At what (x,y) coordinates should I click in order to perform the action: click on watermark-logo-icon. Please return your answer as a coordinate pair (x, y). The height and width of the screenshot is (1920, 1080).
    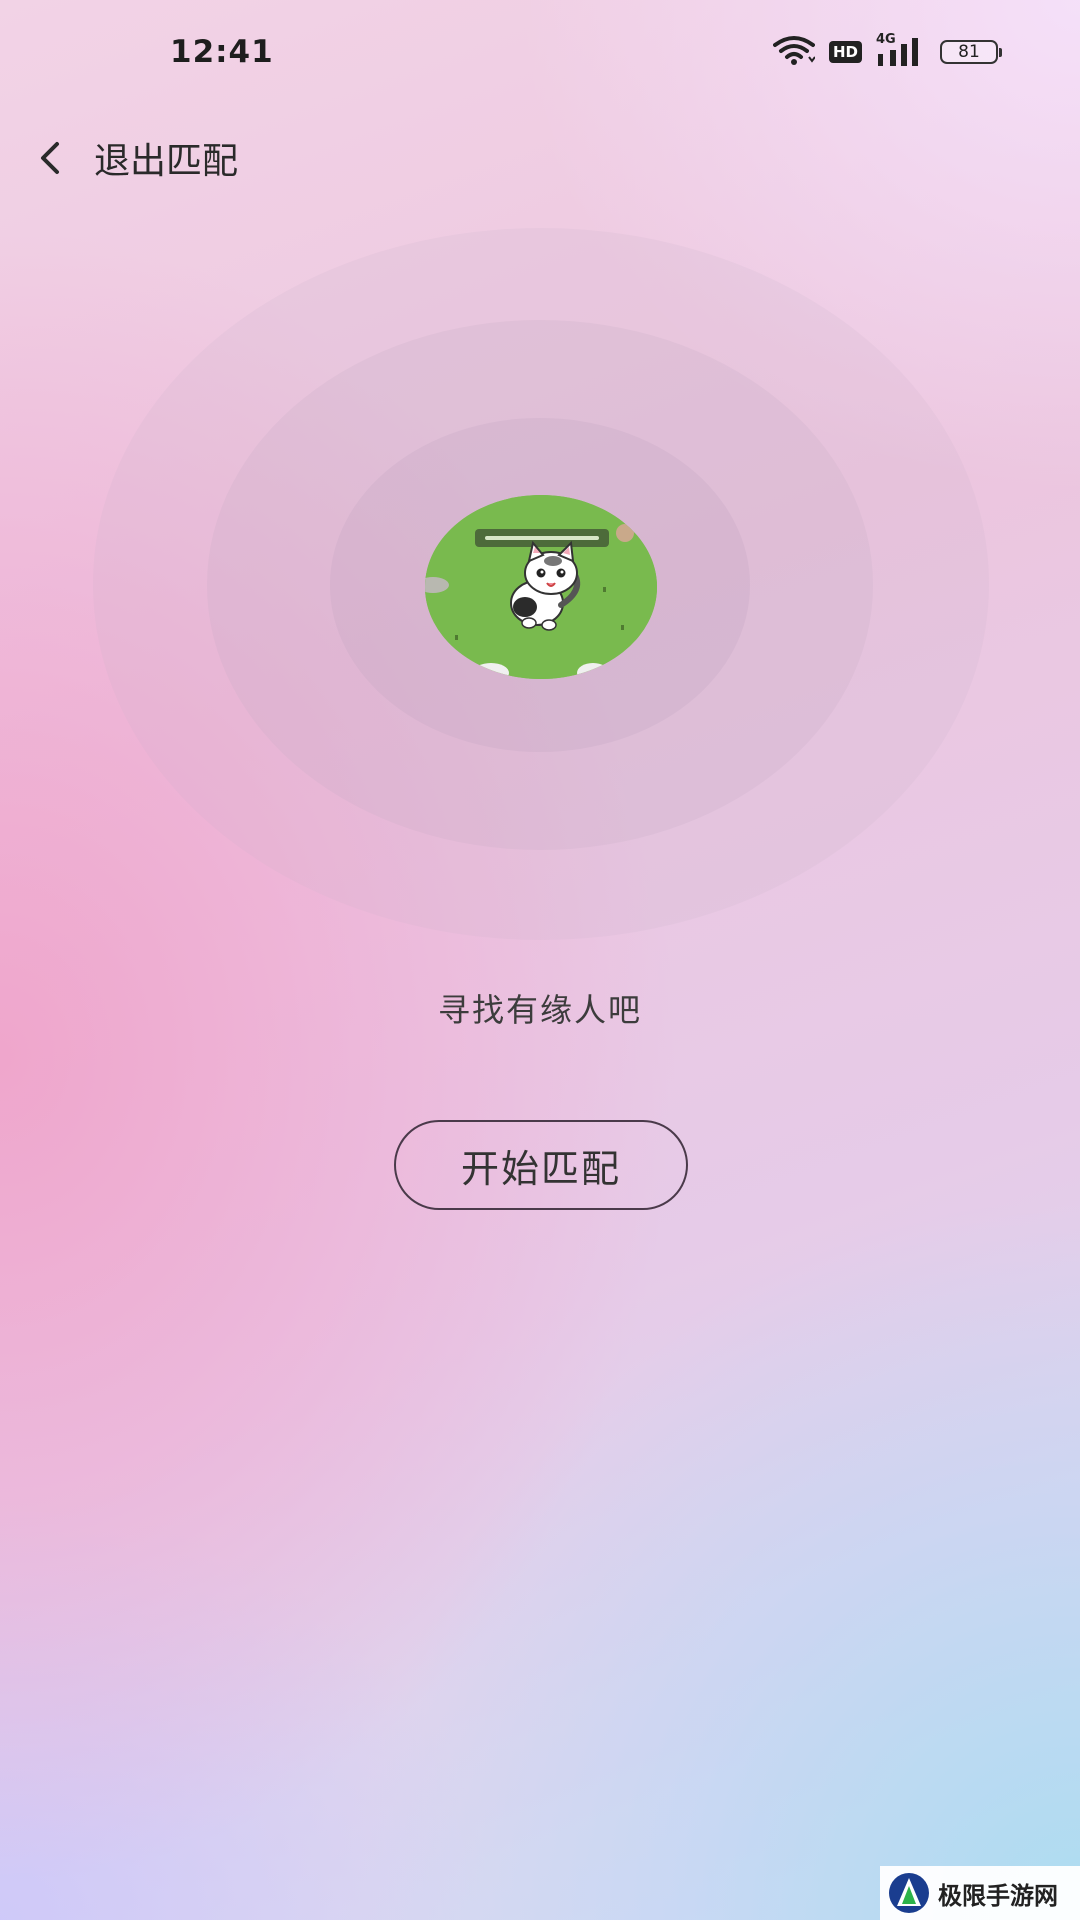
    Looking at the image, I should click on (909, 1893).